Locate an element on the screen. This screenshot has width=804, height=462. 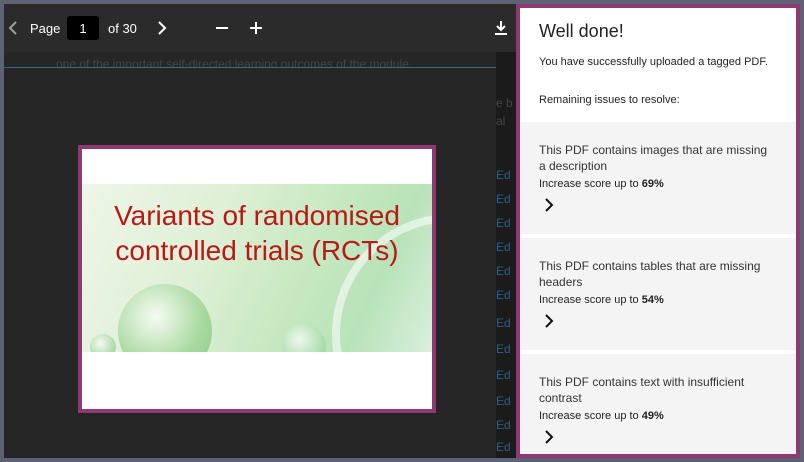
plus-icon is located at coordinates (256, 28).